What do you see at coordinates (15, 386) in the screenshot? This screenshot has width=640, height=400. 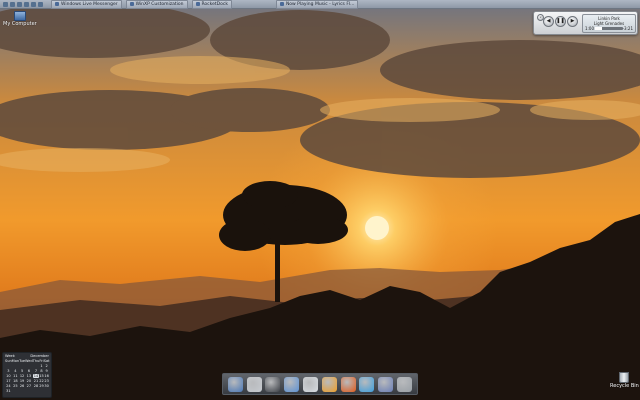 I see `calendar-day: 25` at bounding box center [15, 386].